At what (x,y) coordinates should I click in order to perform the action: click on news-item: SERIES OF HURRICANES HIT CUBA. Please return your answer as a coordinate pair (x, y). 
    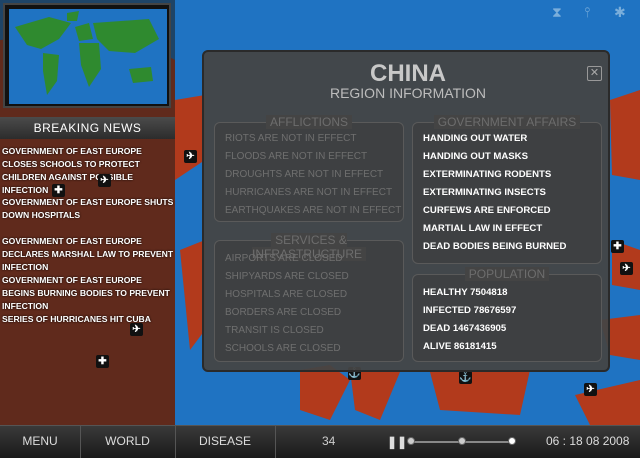
    Looking at the image, I should click on (76, 319).